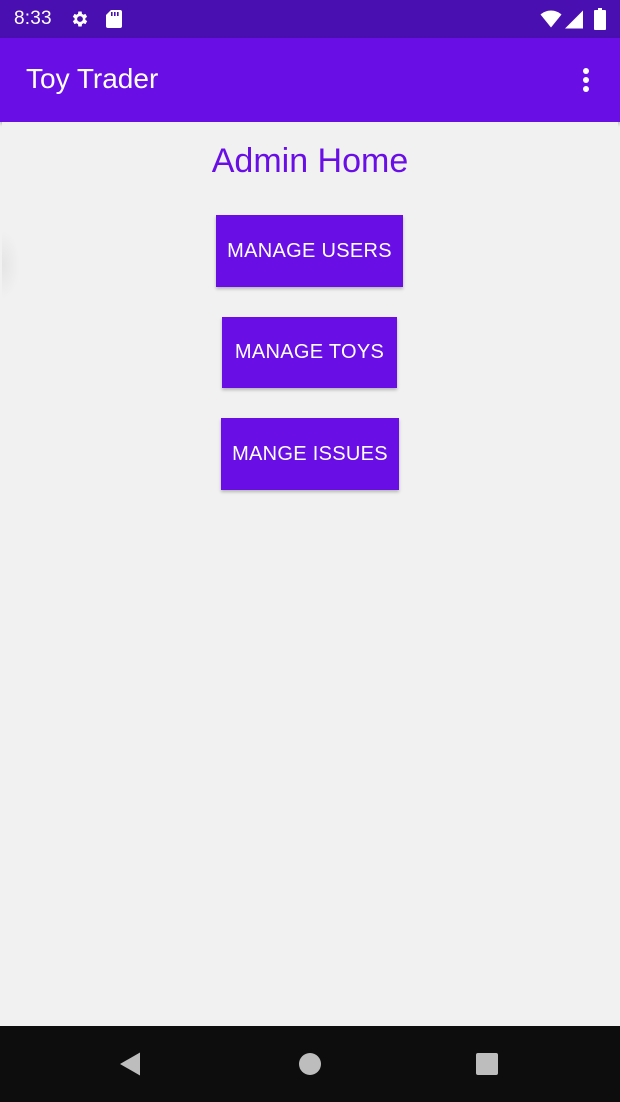  I want to click on manage-toys-label: MANAGE TOYS, so click(309, 352).